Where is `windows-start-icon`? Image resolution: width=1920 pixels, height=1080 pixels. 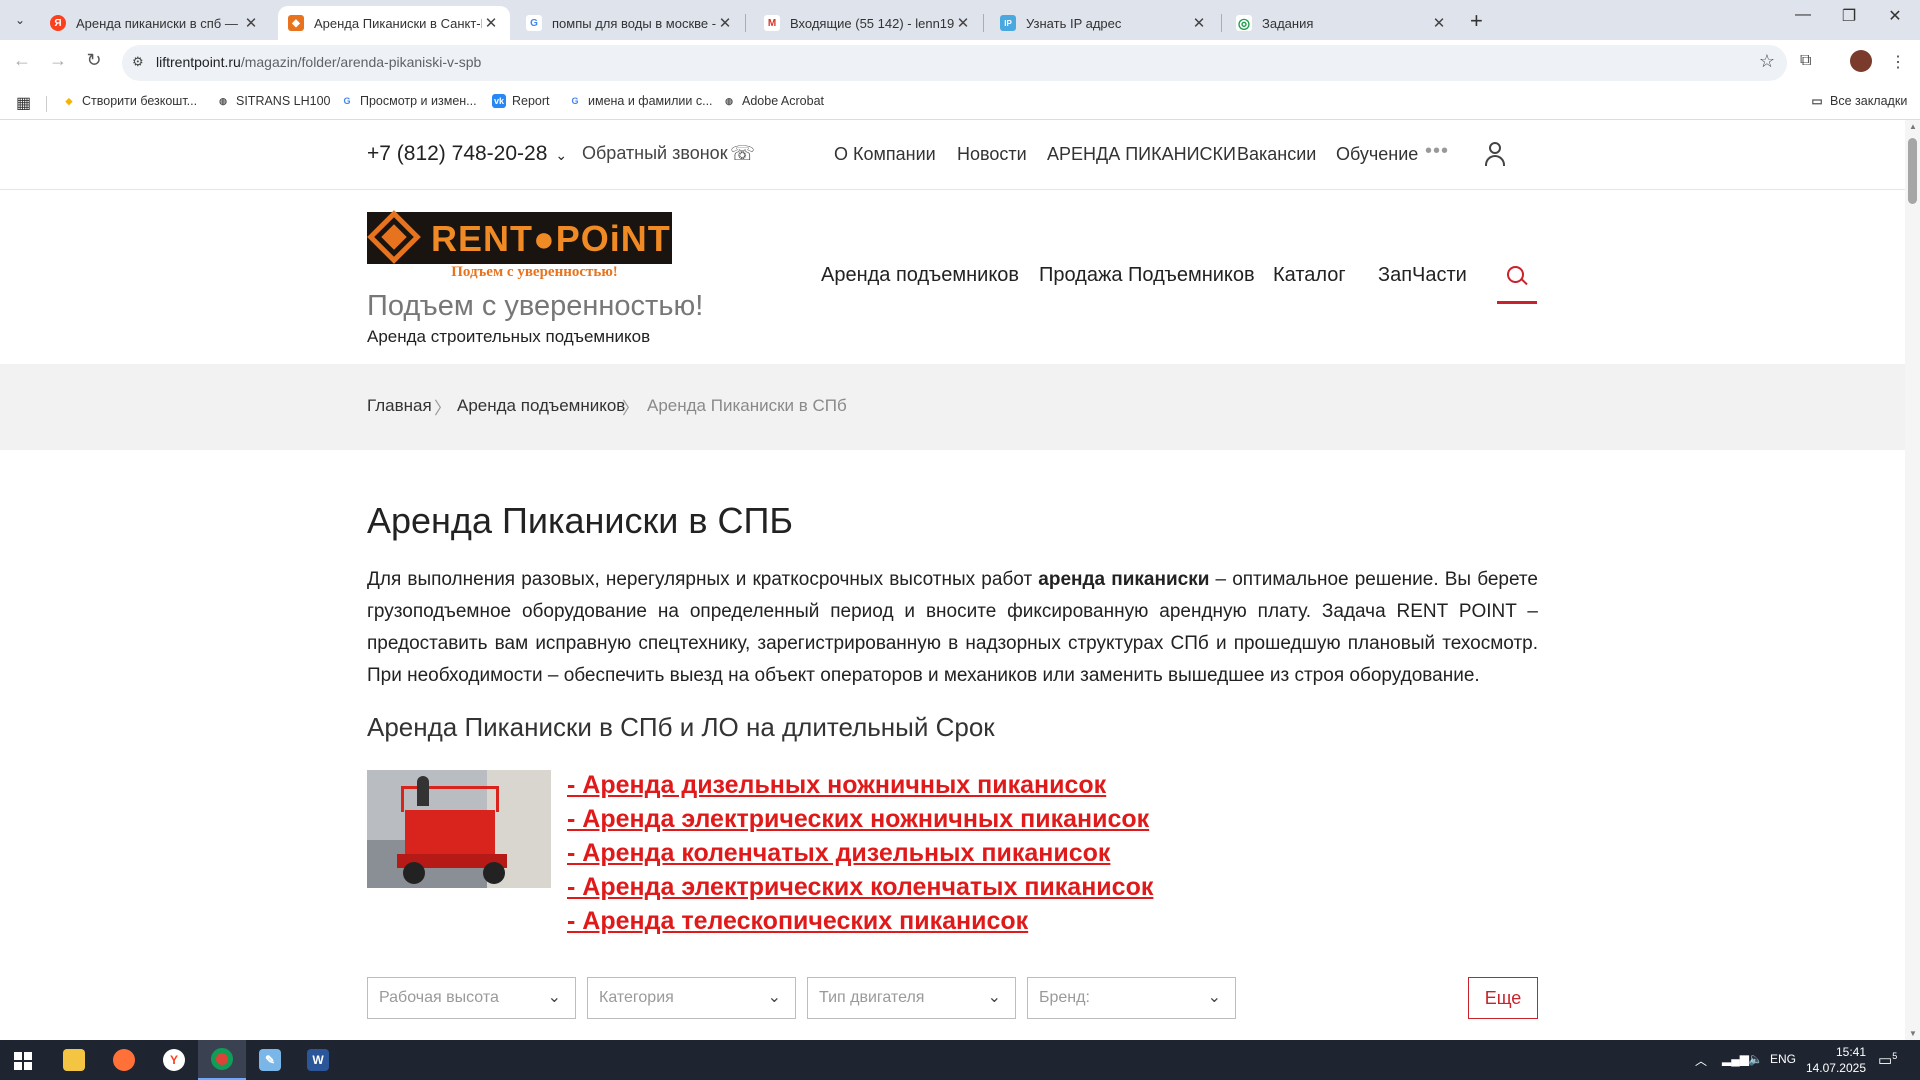
windows-start-icon is located at coordinates (23, 1061).